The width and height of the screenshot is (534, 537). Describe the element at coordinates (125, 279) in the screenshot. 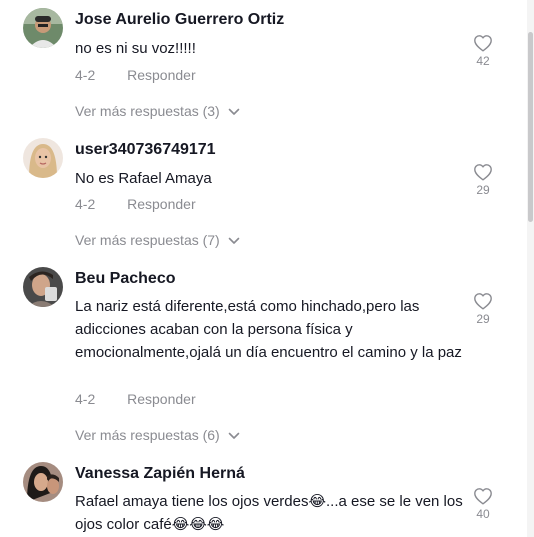

I see `comment-username: Beu Pacheco` at that location.